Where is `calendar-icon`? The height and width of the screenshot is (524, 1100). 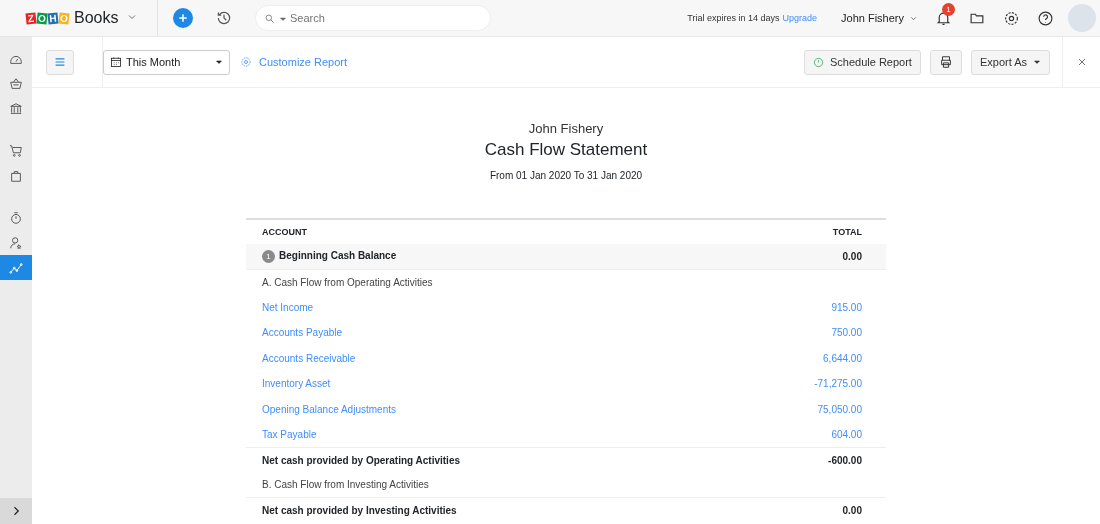
calendar-icon is located at coordinates (116, 62).